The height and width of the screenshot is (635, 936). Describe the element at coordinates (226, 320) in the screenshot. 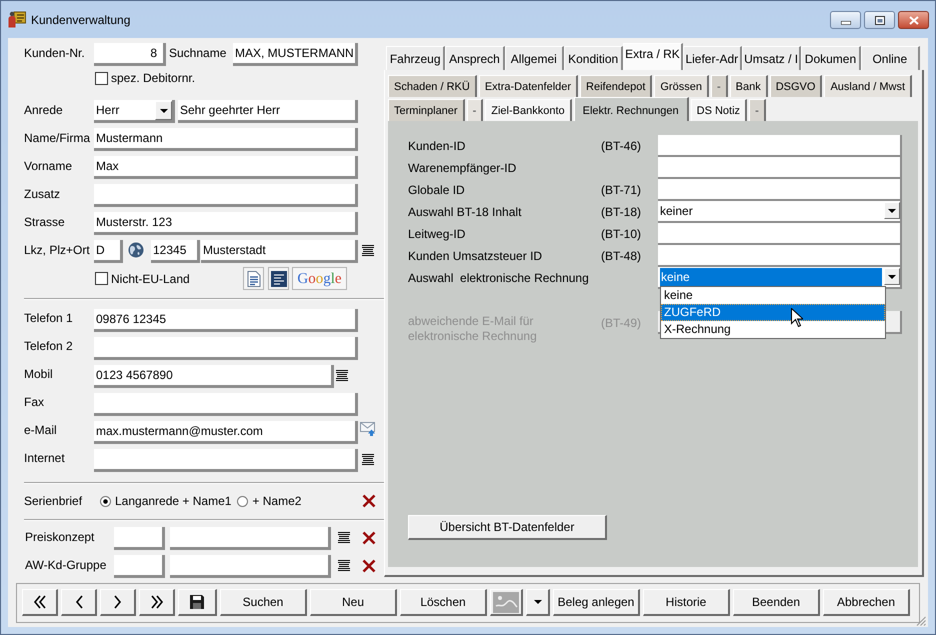

I see `input-field: 09876 12345` at that location.